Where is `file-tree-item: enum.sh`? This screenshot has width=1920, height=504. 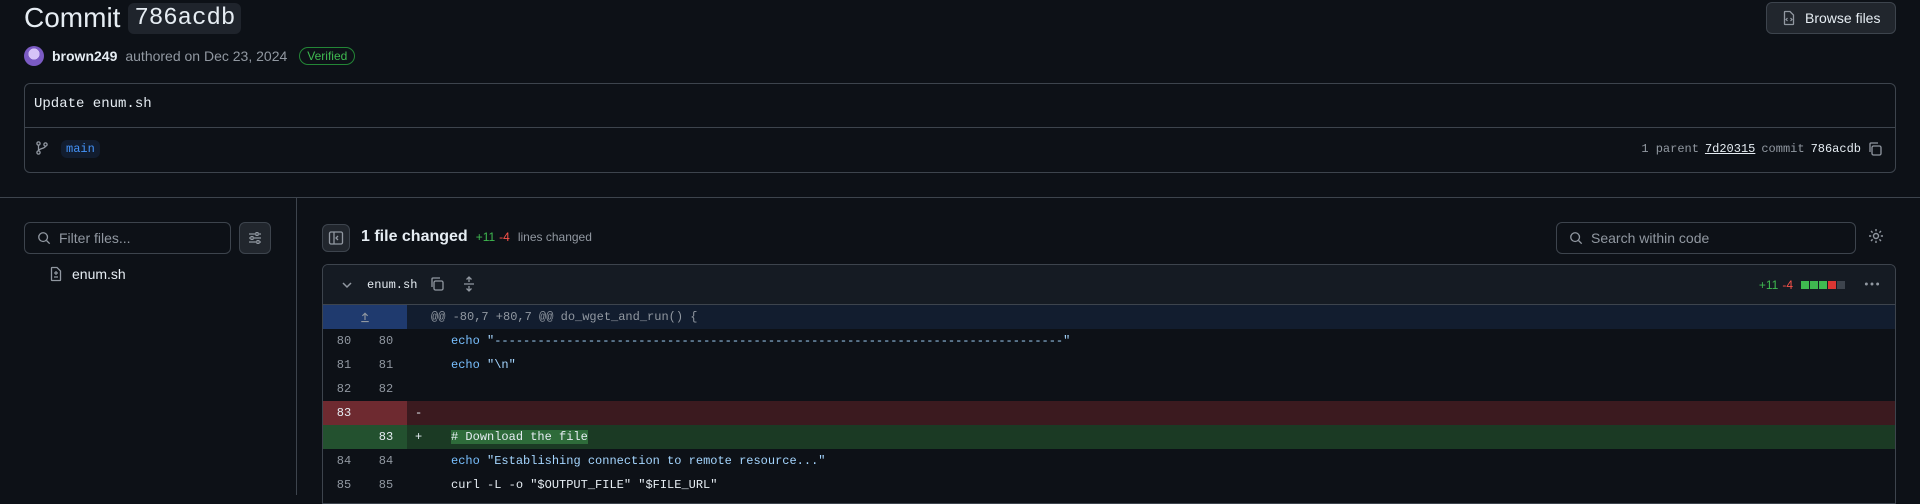 file-tree-item: enum.sh is located at coordinates (87, 274).